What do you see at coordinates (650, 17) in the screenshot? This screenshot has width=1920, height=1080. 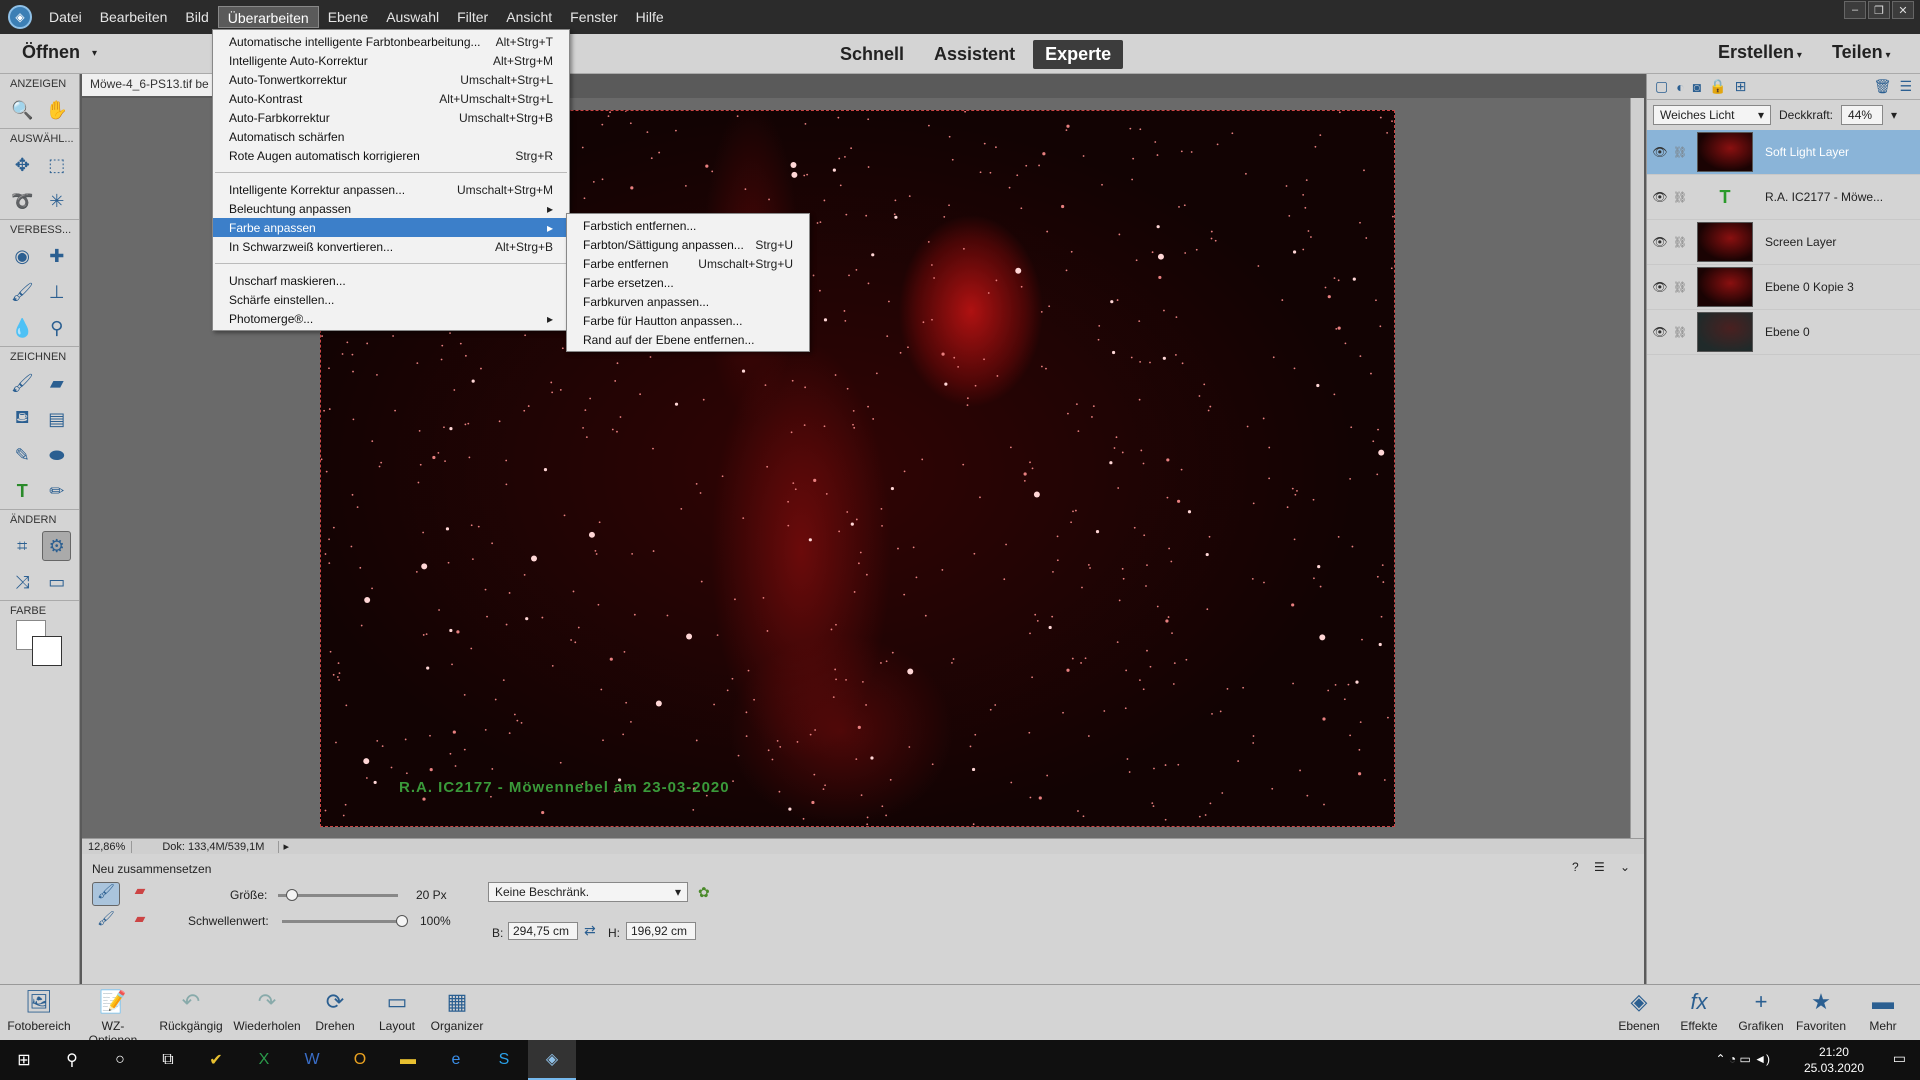 I see `menu-hilfe: Hilfe` at bounding box center [650, 17].